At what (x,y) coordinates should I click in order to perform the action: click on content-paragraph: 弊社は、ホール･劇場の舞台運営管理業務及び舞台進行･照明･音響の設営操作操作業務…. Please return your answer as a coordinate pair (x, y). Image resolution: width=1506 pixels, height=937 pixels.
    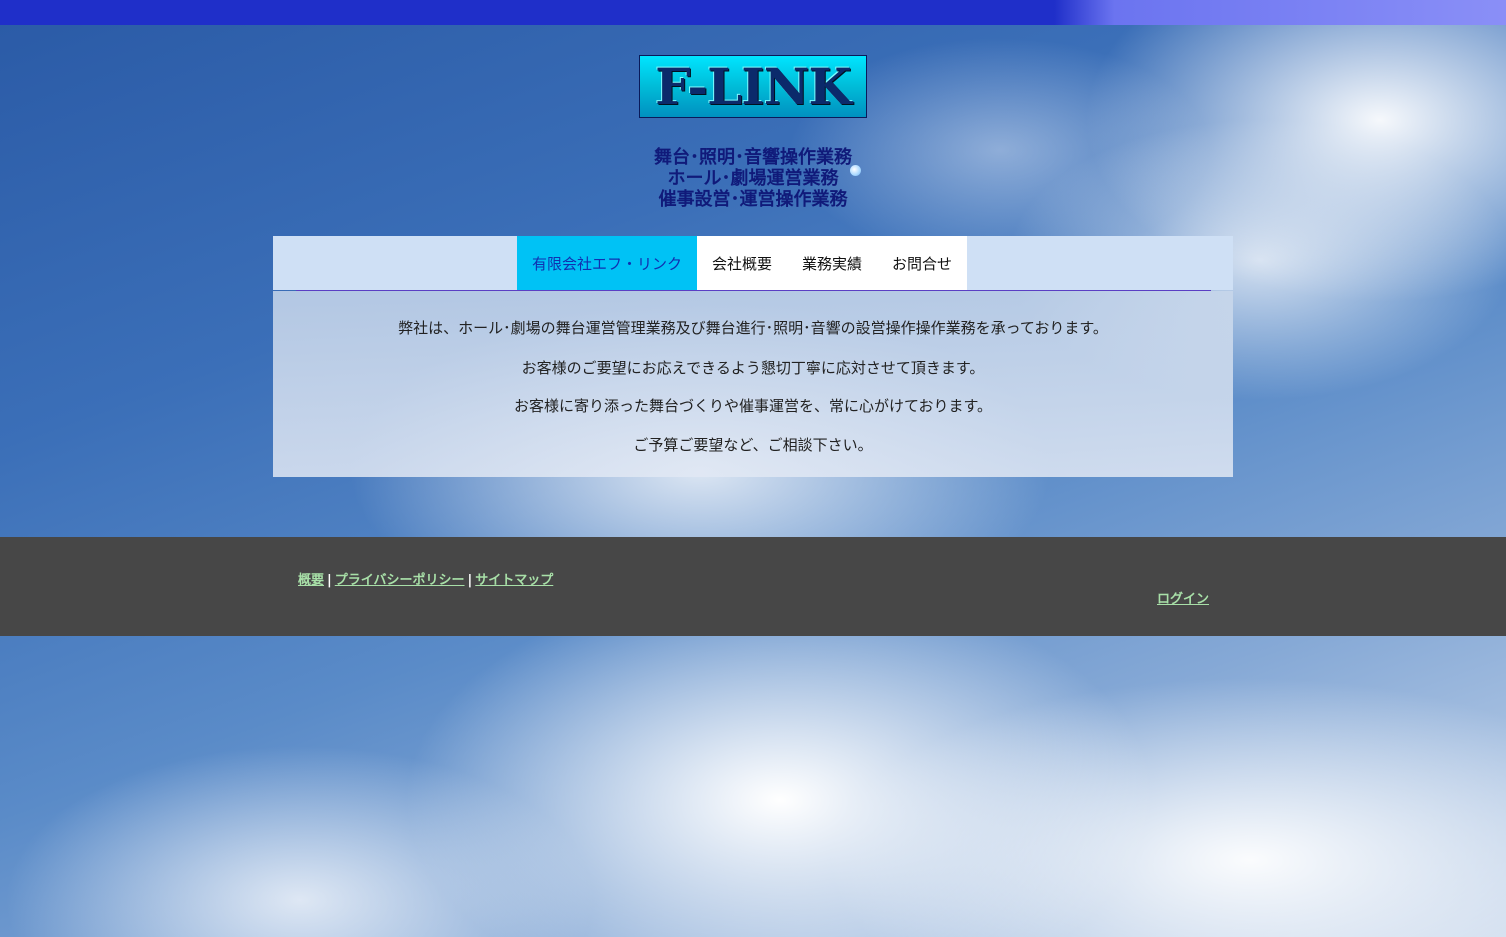
    Looking at the image, I should click on (753, 328).